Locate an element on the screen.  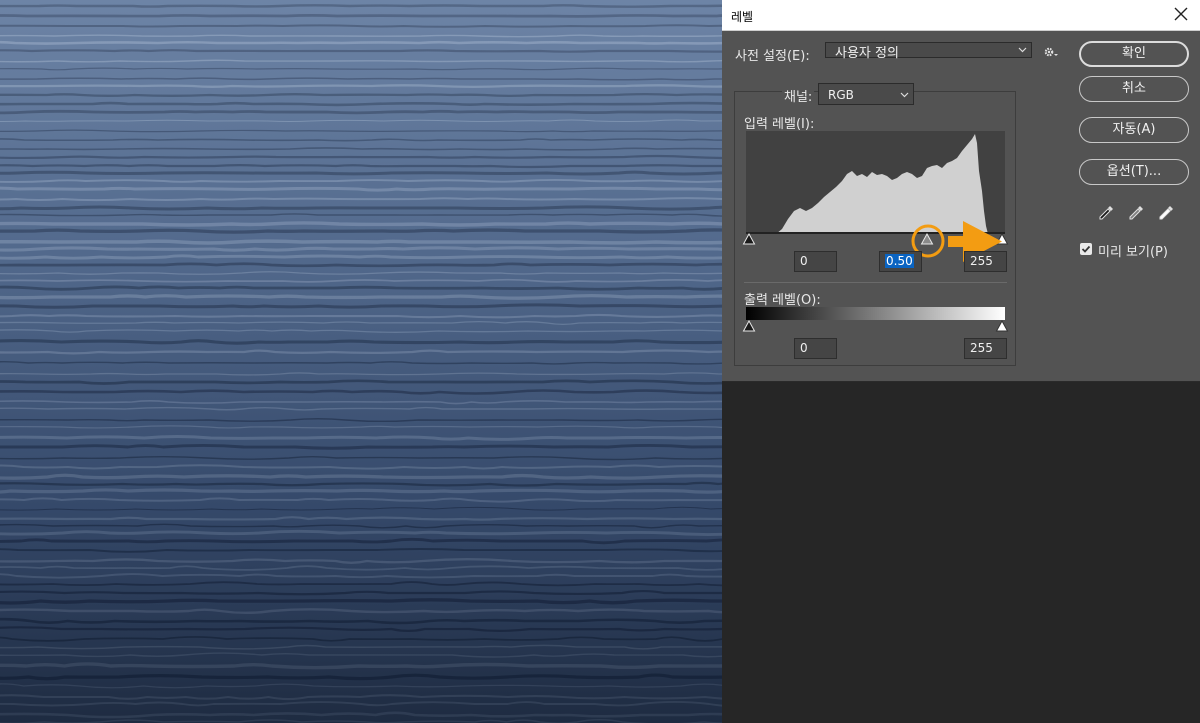
cancel-button: 취소 is located at coordinates (1134, 89).